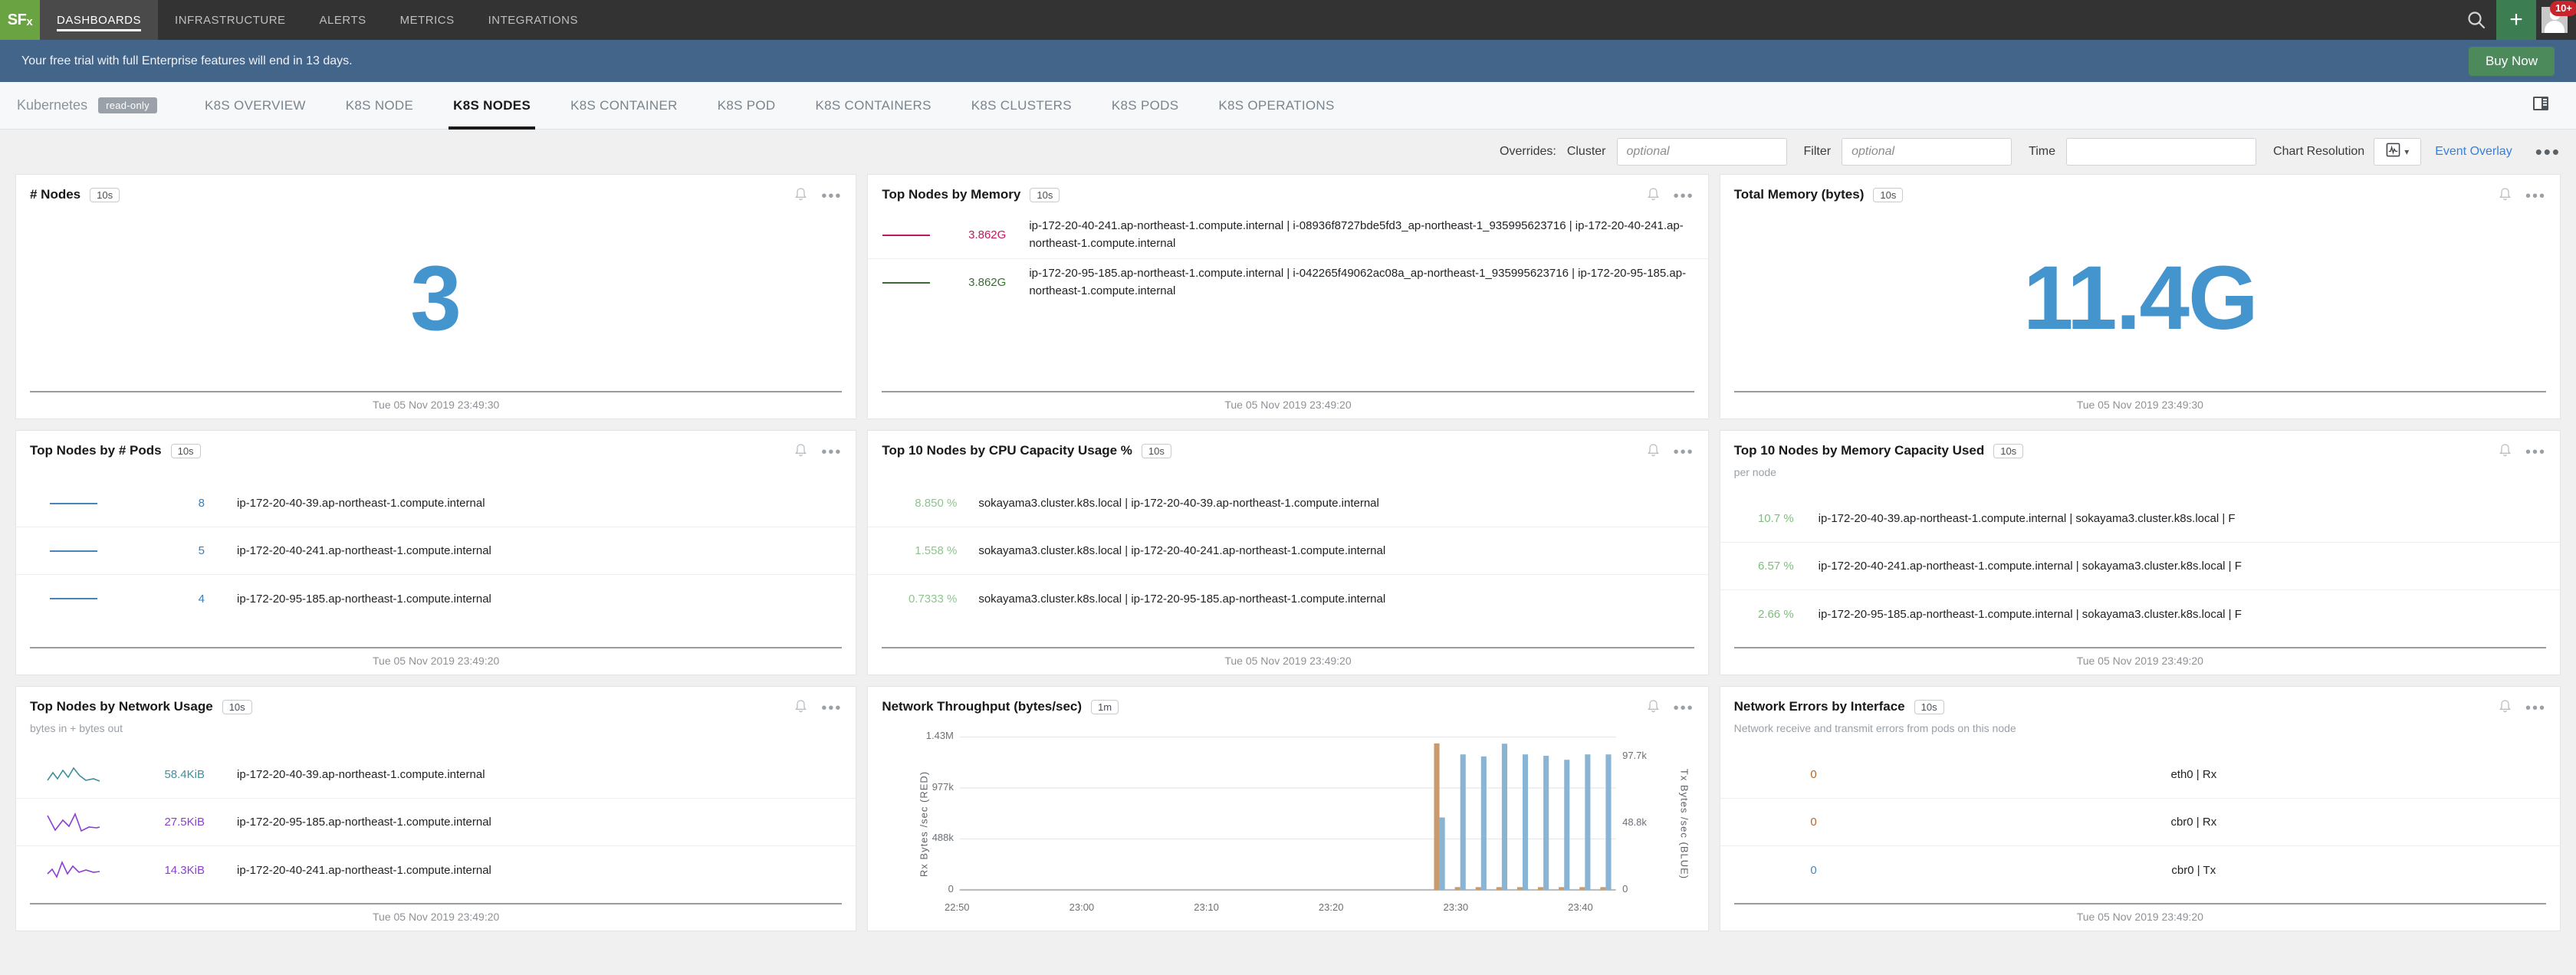  What do you see at coordinates (492, 106) in the screenshot?
I see `tab-k8s-nodes: K8S NODES` at bounding box center [492, 106].